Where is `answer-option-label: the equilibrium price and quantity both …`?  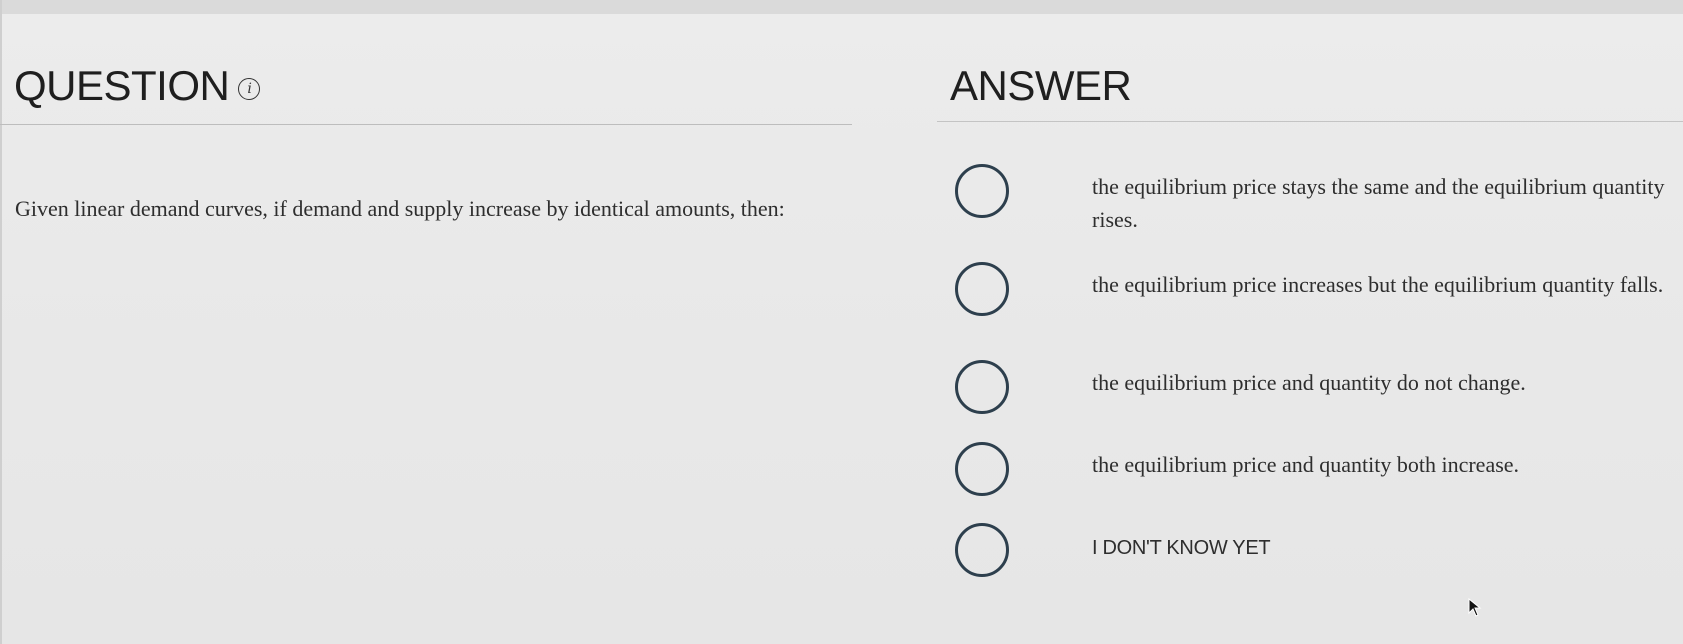
answer-option-label: the equilibrium price and quantity both … is located at coordinates (1306, 464).